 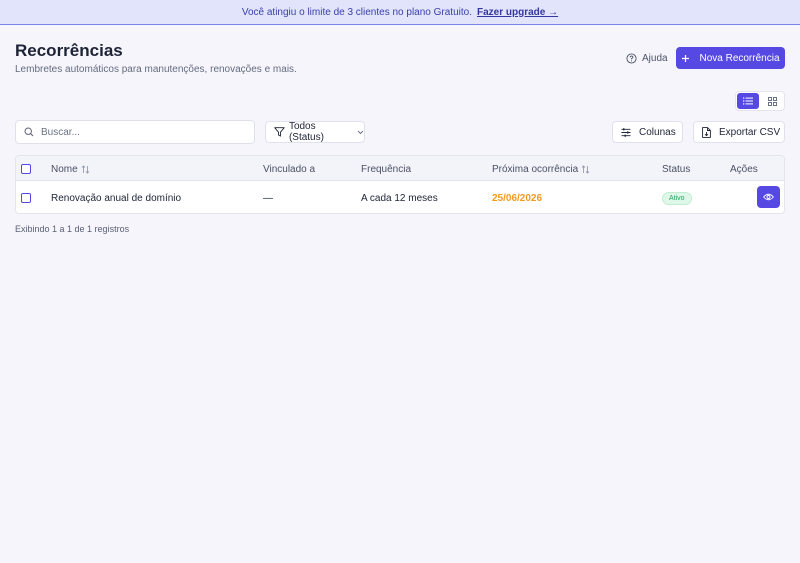 I want to click on select-all-cell, so click(x=26, y=169).